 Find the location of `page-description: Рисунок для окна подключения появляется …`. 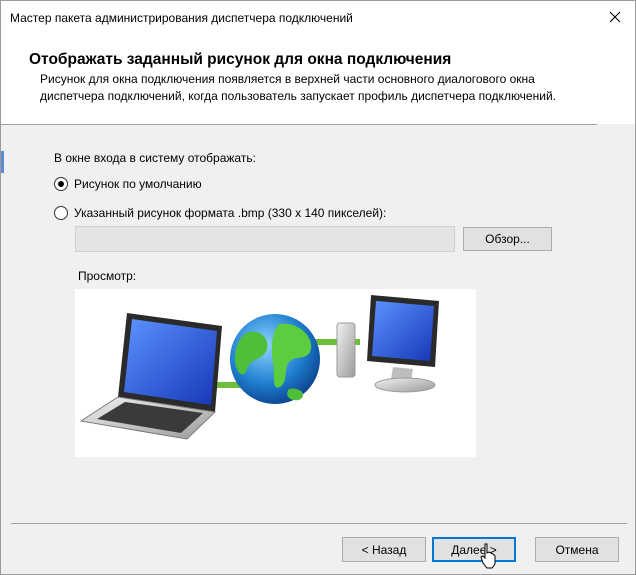

page-description: Рисунок для окна подключения появляется … is located at coordinates (298, 87).